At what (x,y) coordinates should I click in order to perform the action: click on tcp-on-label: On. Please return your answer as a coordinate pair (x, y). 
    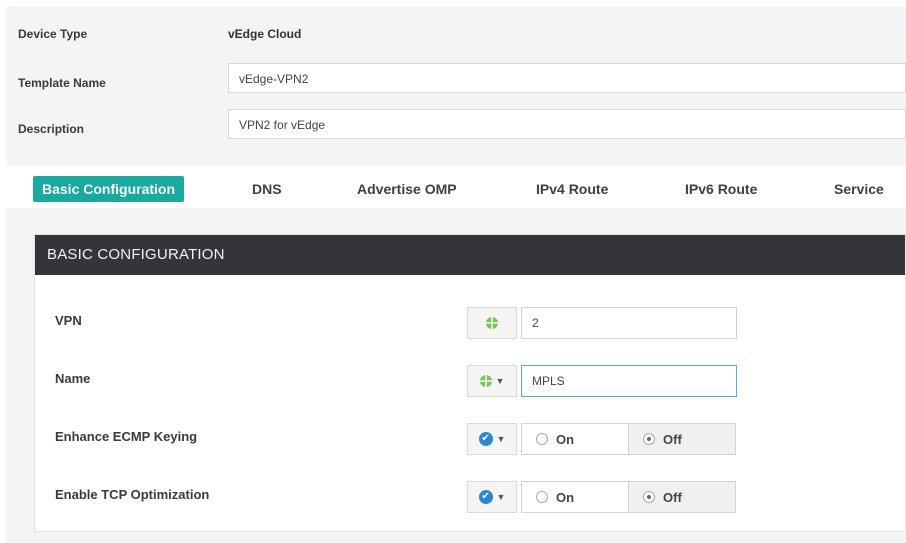
    Looking at the image, I should click on (565, 497).